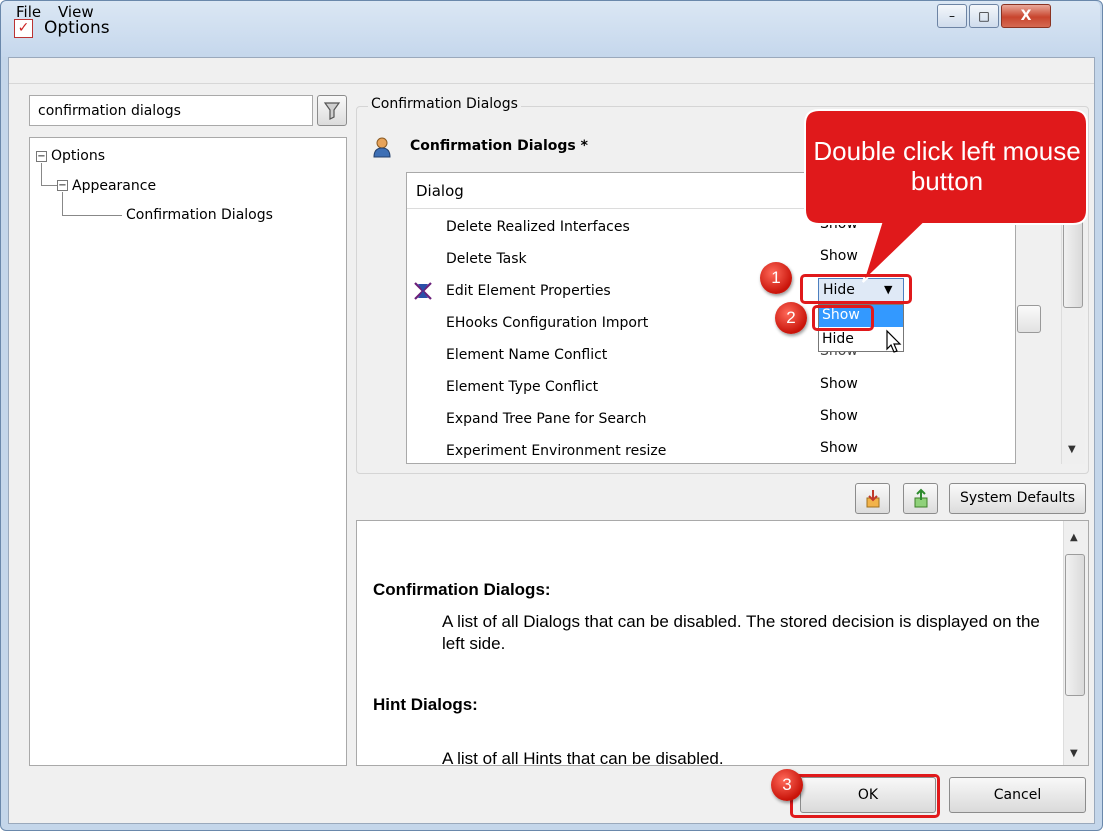  What do you see at coordinates (499, 146) in the screenshot?
I see `page-title: Confirmation Dialogs *` at bounding box center [499, 146].